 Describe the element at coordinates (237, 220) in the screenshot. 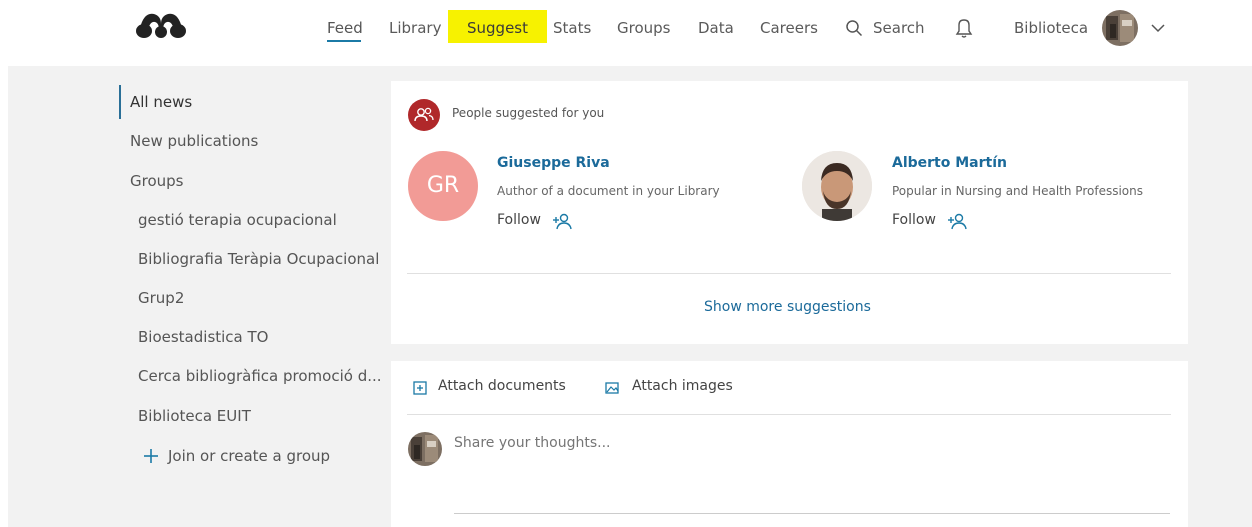

I see `sidebar-group-item: gestió terapia ocupacional` at that location.